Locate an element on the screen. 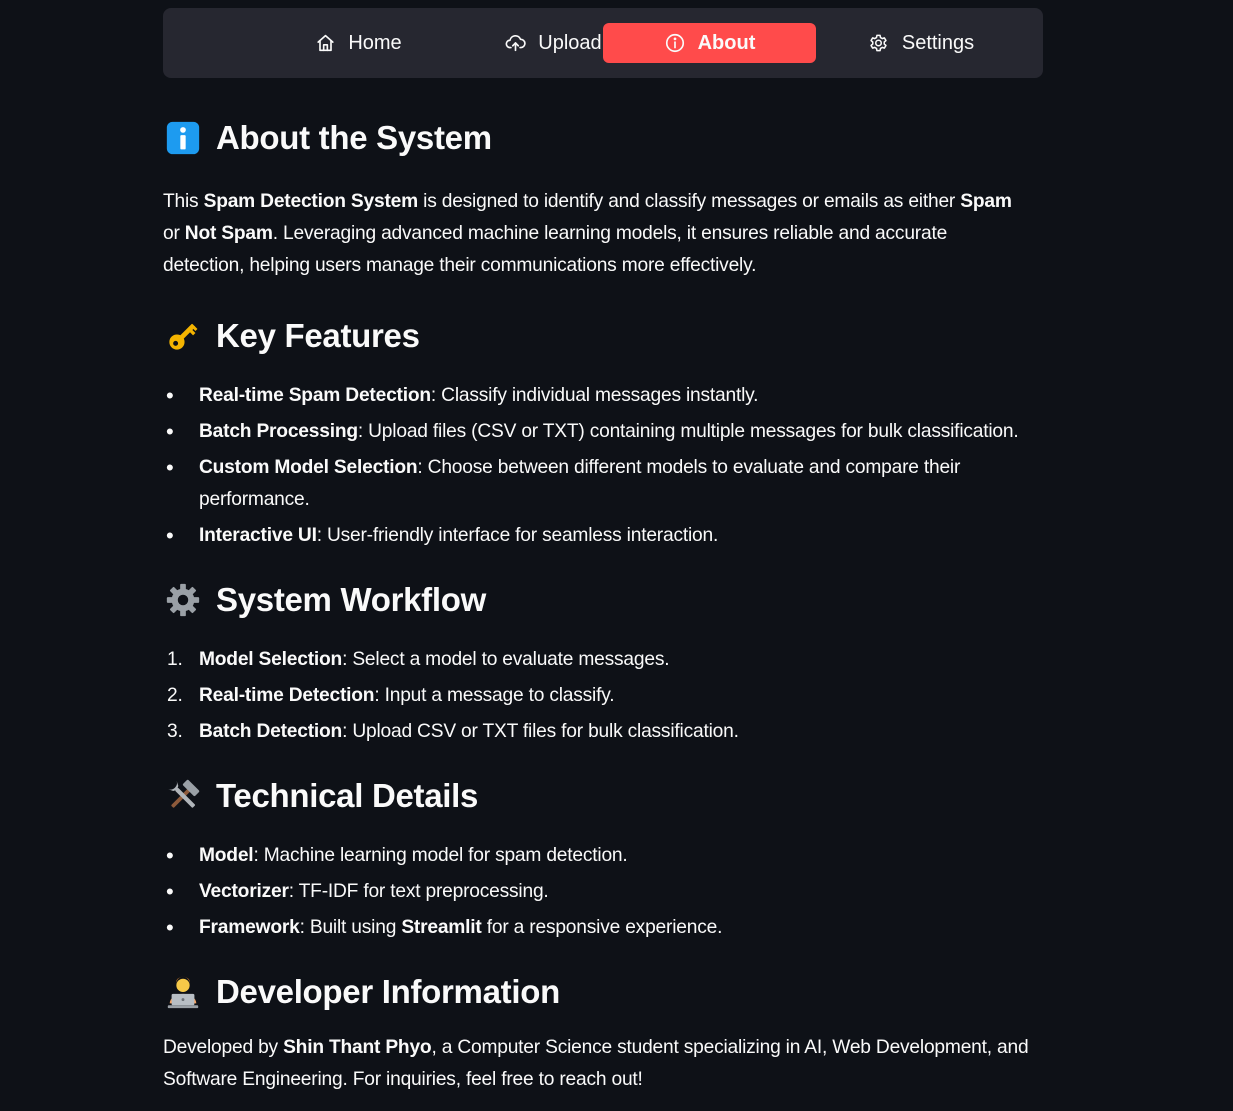 Image resolution: width=1233 pixels, height=1111 pixels. bold-text: Real-time Spam Detection is located at coordinates (315, 395).